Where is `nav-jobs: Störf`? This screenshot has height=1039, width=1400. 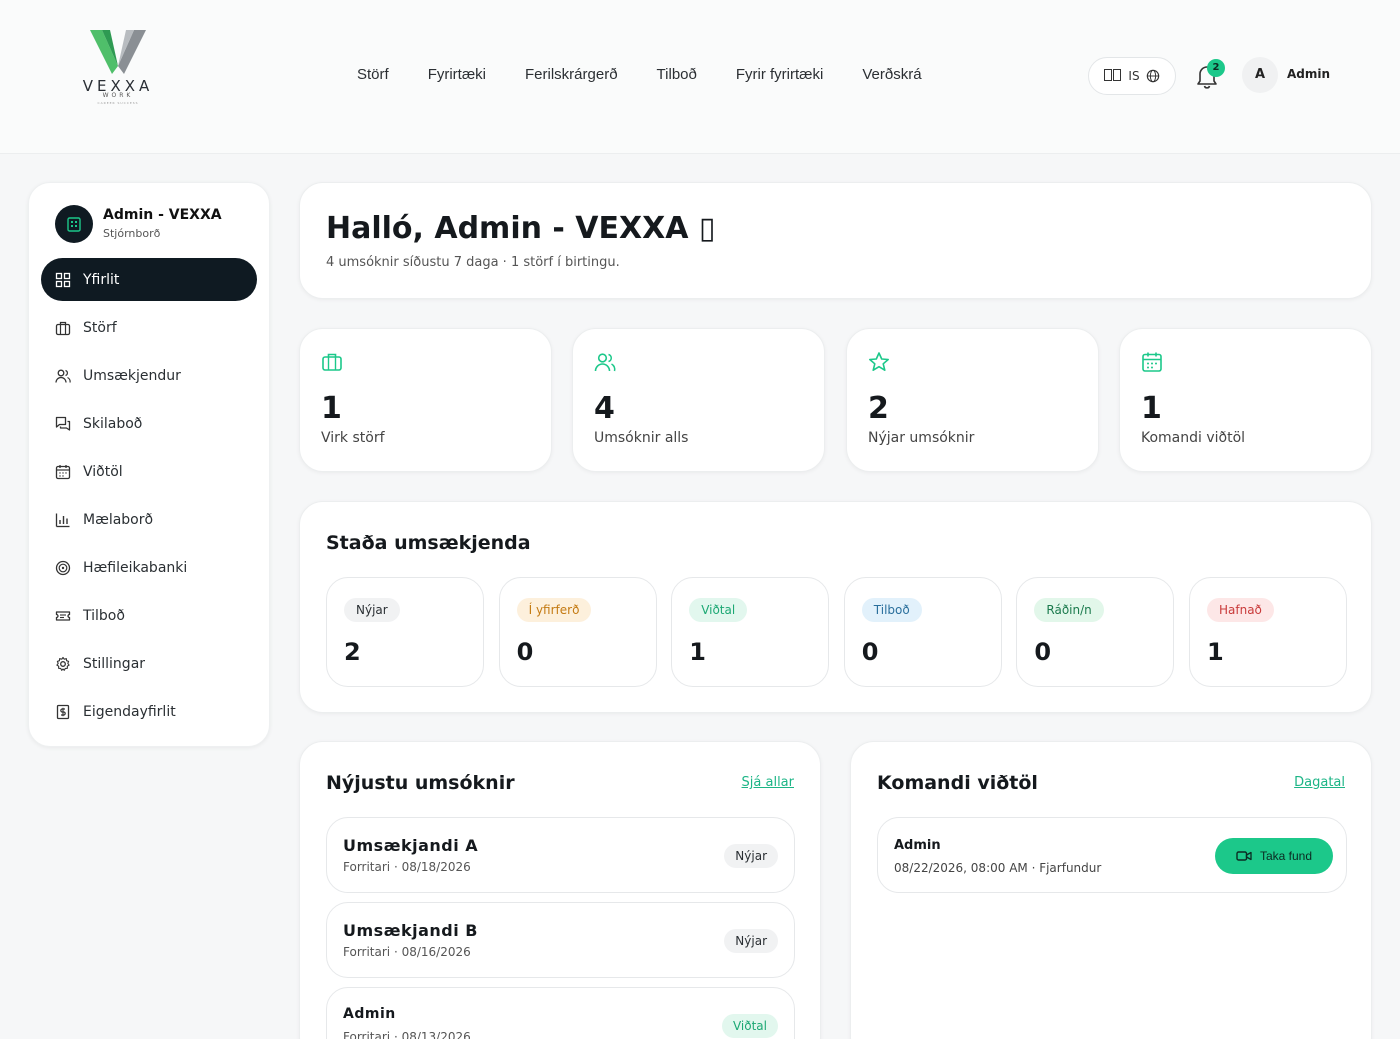 nav-jobs: Störf is located at coordinates (373, 74).